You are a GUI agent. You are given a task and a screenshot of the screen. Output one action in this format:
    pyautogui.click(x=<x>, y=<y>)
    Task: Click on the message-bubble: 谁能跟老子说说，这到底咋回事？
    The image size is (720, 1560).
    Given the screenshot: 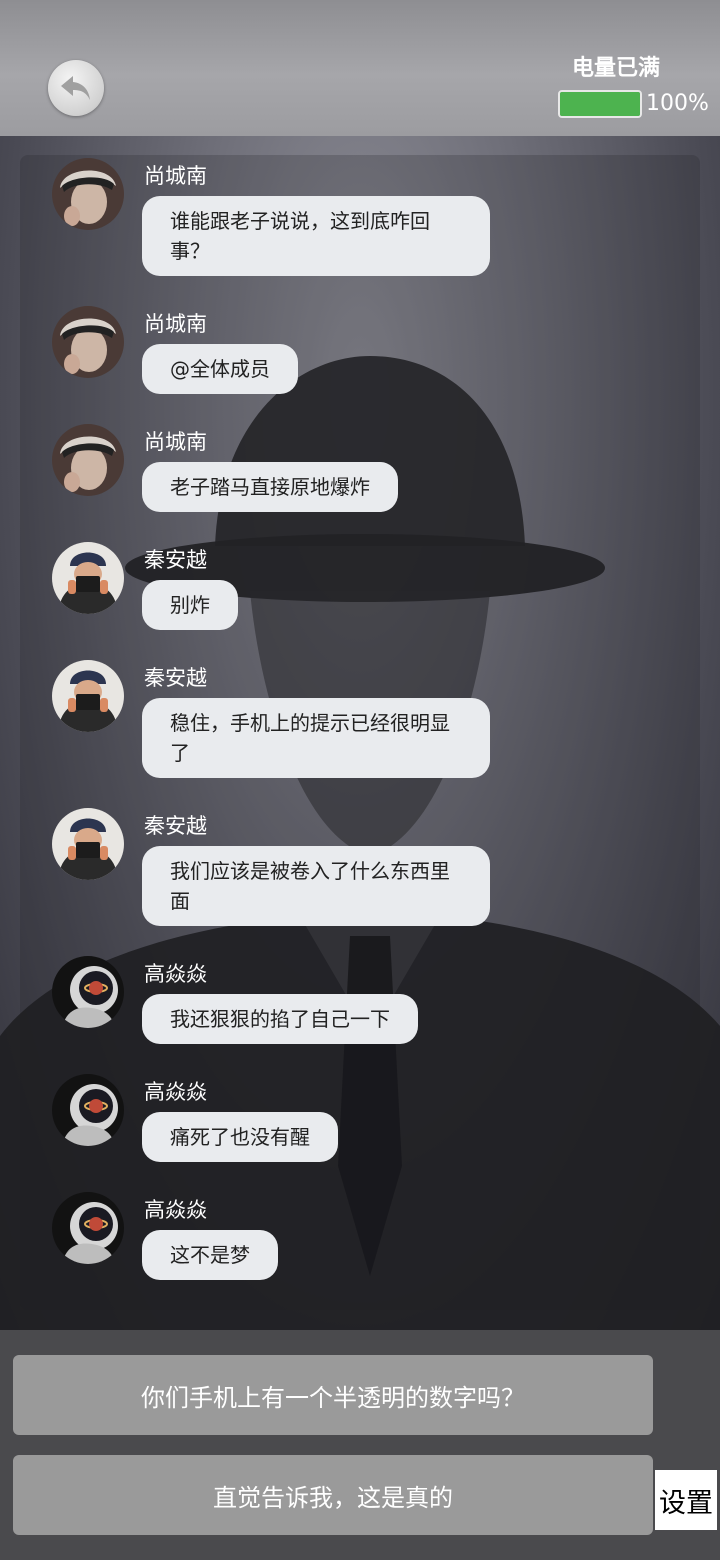 What is the action you would take?
    pyautogui.click(x=316, y=236)
    